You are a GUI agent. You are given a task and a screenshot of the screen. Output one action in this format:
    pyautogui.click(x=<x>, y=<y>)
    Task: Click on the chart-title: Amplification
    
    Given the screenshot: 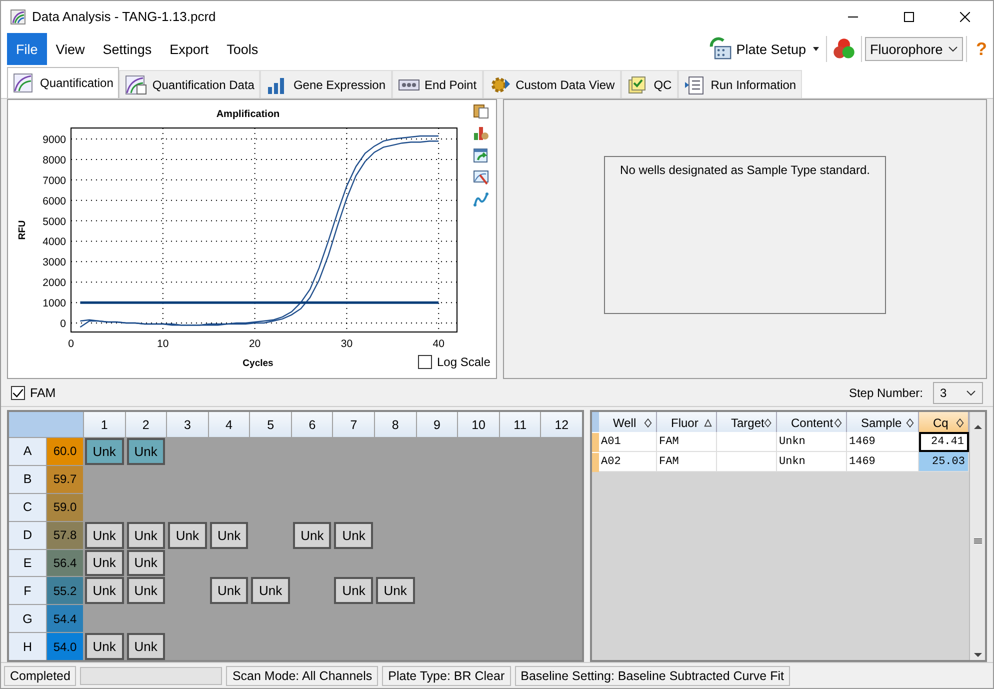 What is the action you would take?
    pyautogui.click(x=248, y=114)
    